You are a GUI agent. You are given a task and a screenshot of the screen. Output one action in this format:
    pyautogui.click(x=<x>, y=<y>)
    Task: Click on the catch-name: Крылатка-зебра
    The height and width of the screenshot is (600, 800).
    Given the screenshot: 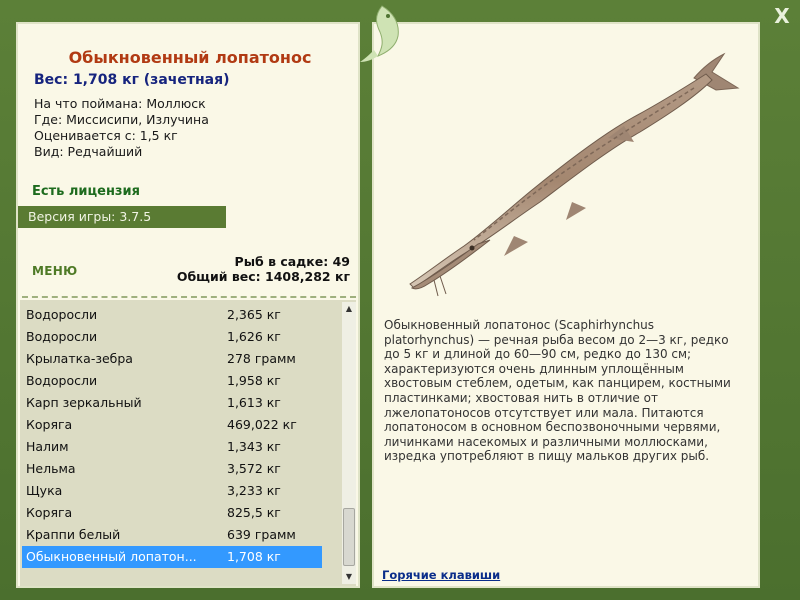 What is the action you would take?
    pyautogui.click(x=79, y=358)
    